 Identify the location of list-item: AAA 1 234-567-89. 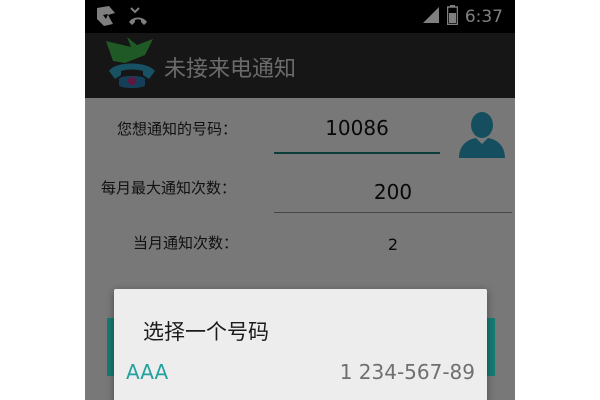
(300, 374).